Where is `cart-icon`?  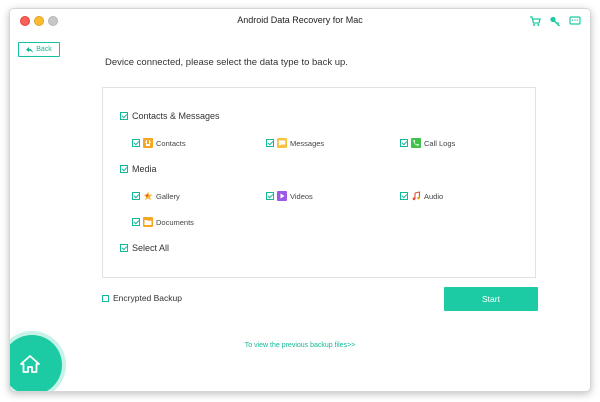
cart-icon is located at coordinates (535, 21).